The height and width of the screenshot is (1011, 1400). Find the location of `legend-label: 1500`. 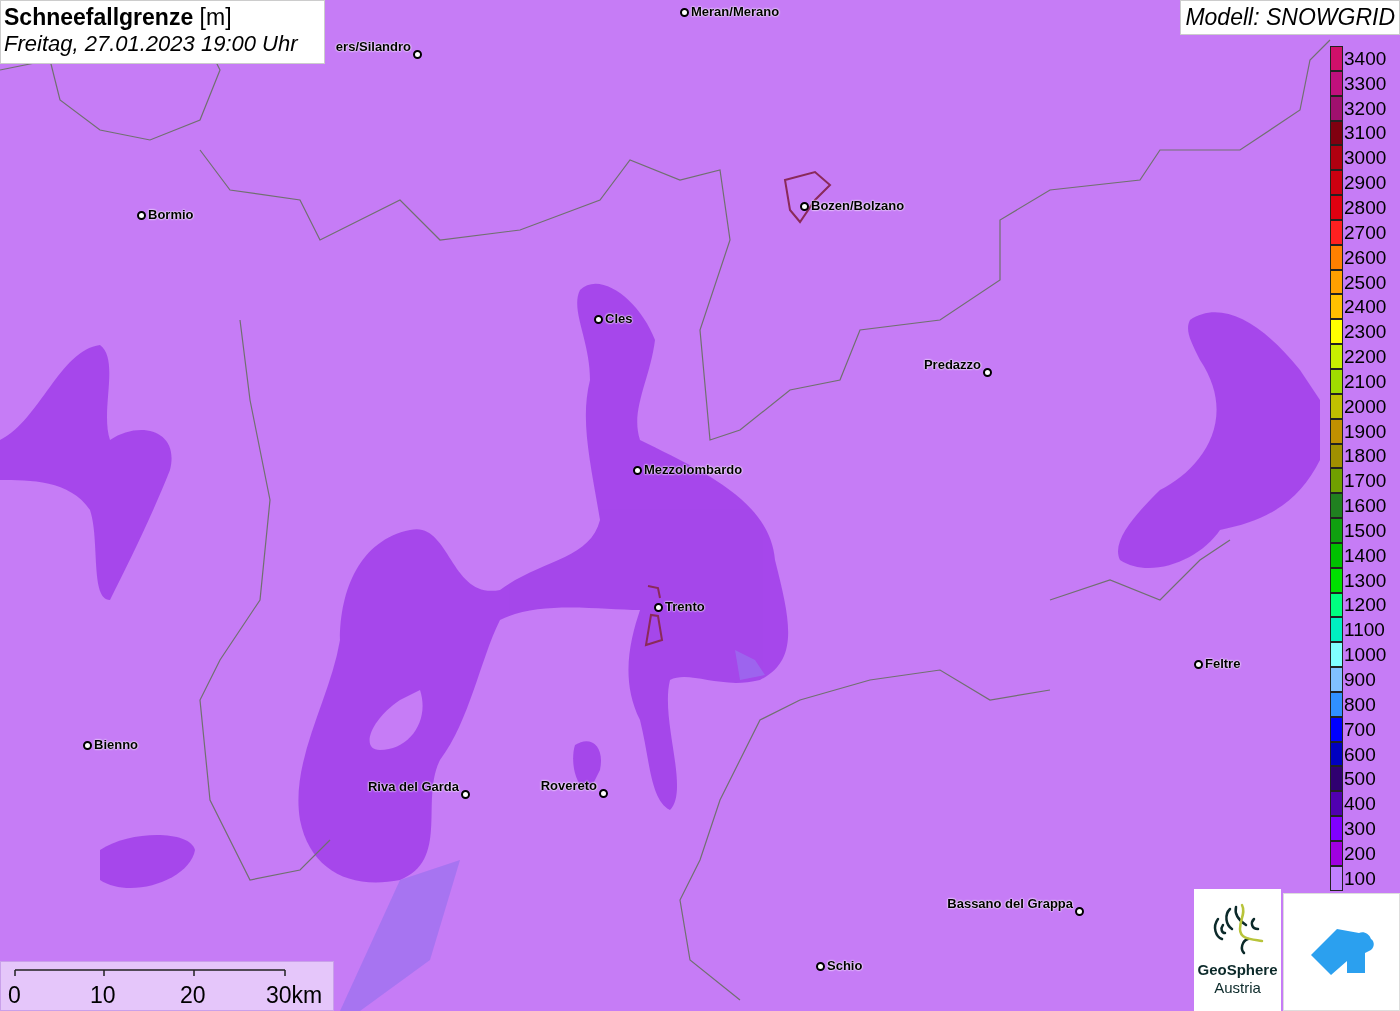

legend-label: 1500 is located at coordinates (1365, 530).